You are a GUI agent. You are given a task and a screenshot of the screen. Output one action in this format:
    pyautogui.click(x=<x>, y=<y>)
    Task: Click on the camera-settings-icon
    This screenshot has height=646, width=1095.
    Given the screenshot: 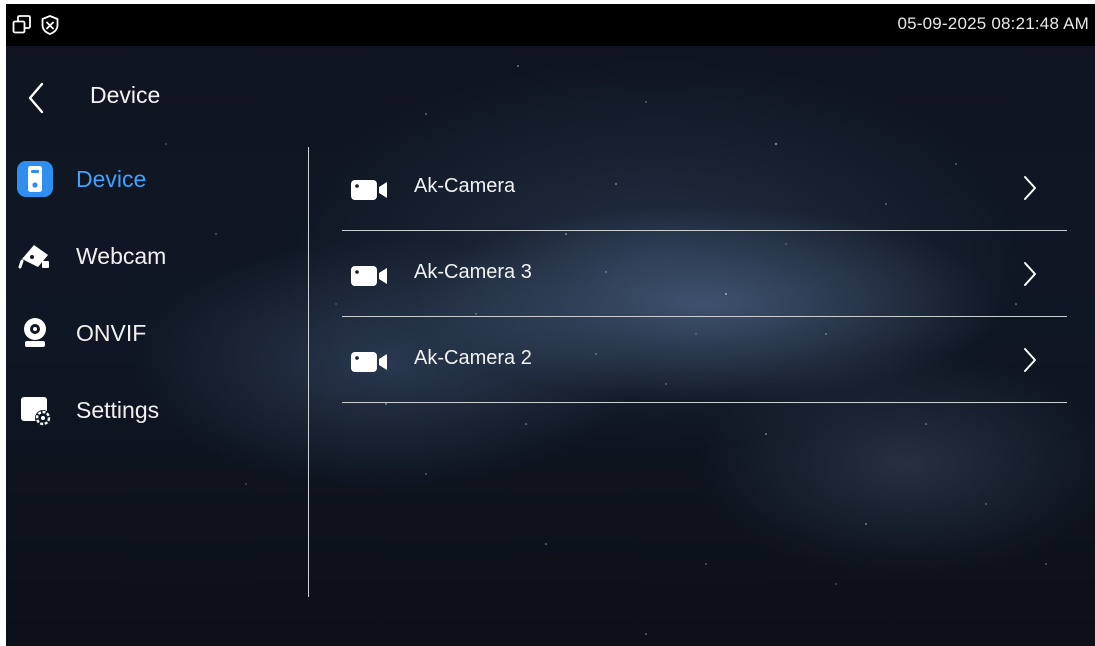 What is the action you would take?
    pyautogui.click(x=36, y=411)
    